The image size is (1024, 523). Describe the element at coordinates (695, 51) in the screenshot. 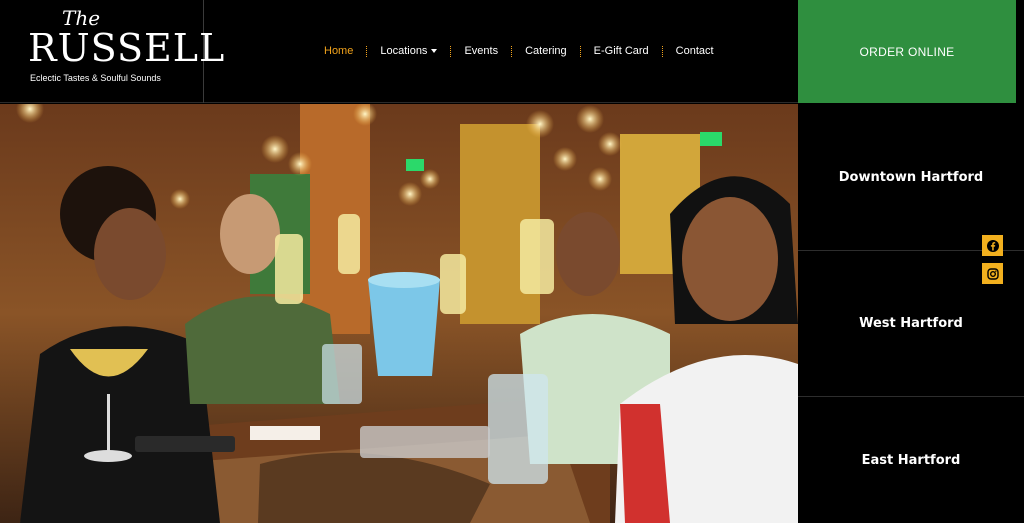

I see `nav-contact: Contact` at that location.